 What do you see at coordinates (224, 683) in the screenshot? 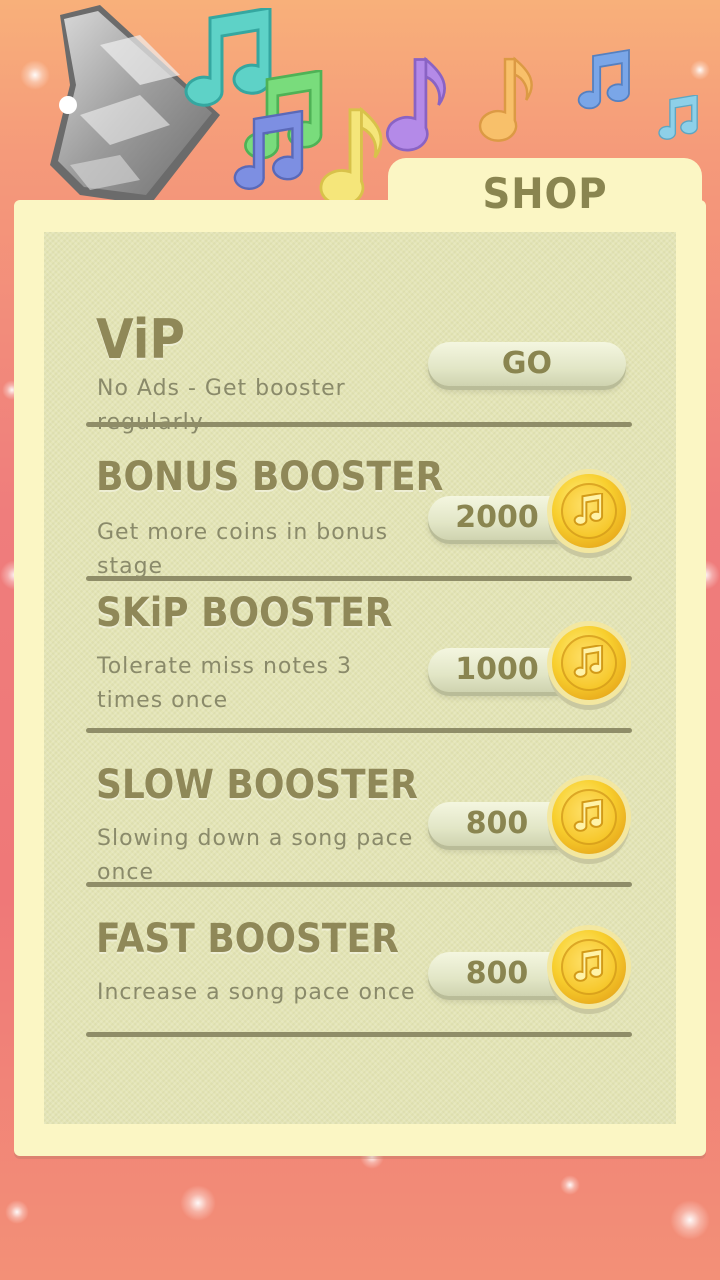
I see `item-description: Tolerate miss notes 3 times once` at bounding box center [224, 683].